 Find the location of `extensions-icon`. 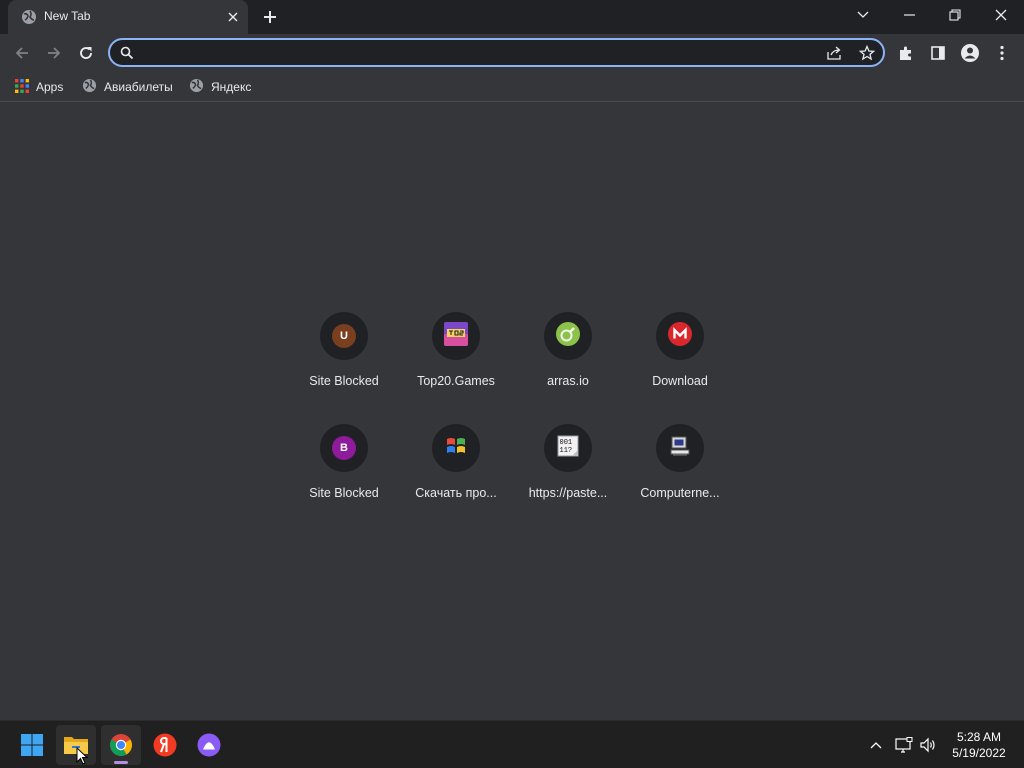

extensions-icon is located at coordinates (906, 53).